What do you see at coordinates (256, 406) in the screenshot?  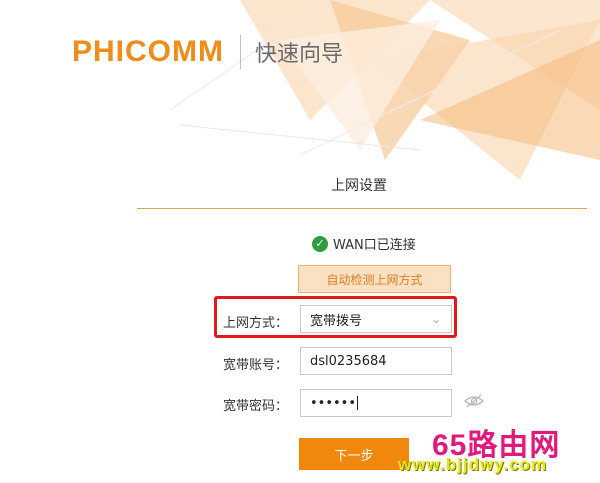 I see `password-label: 宽带密码：` at bounding box center [256, 406].